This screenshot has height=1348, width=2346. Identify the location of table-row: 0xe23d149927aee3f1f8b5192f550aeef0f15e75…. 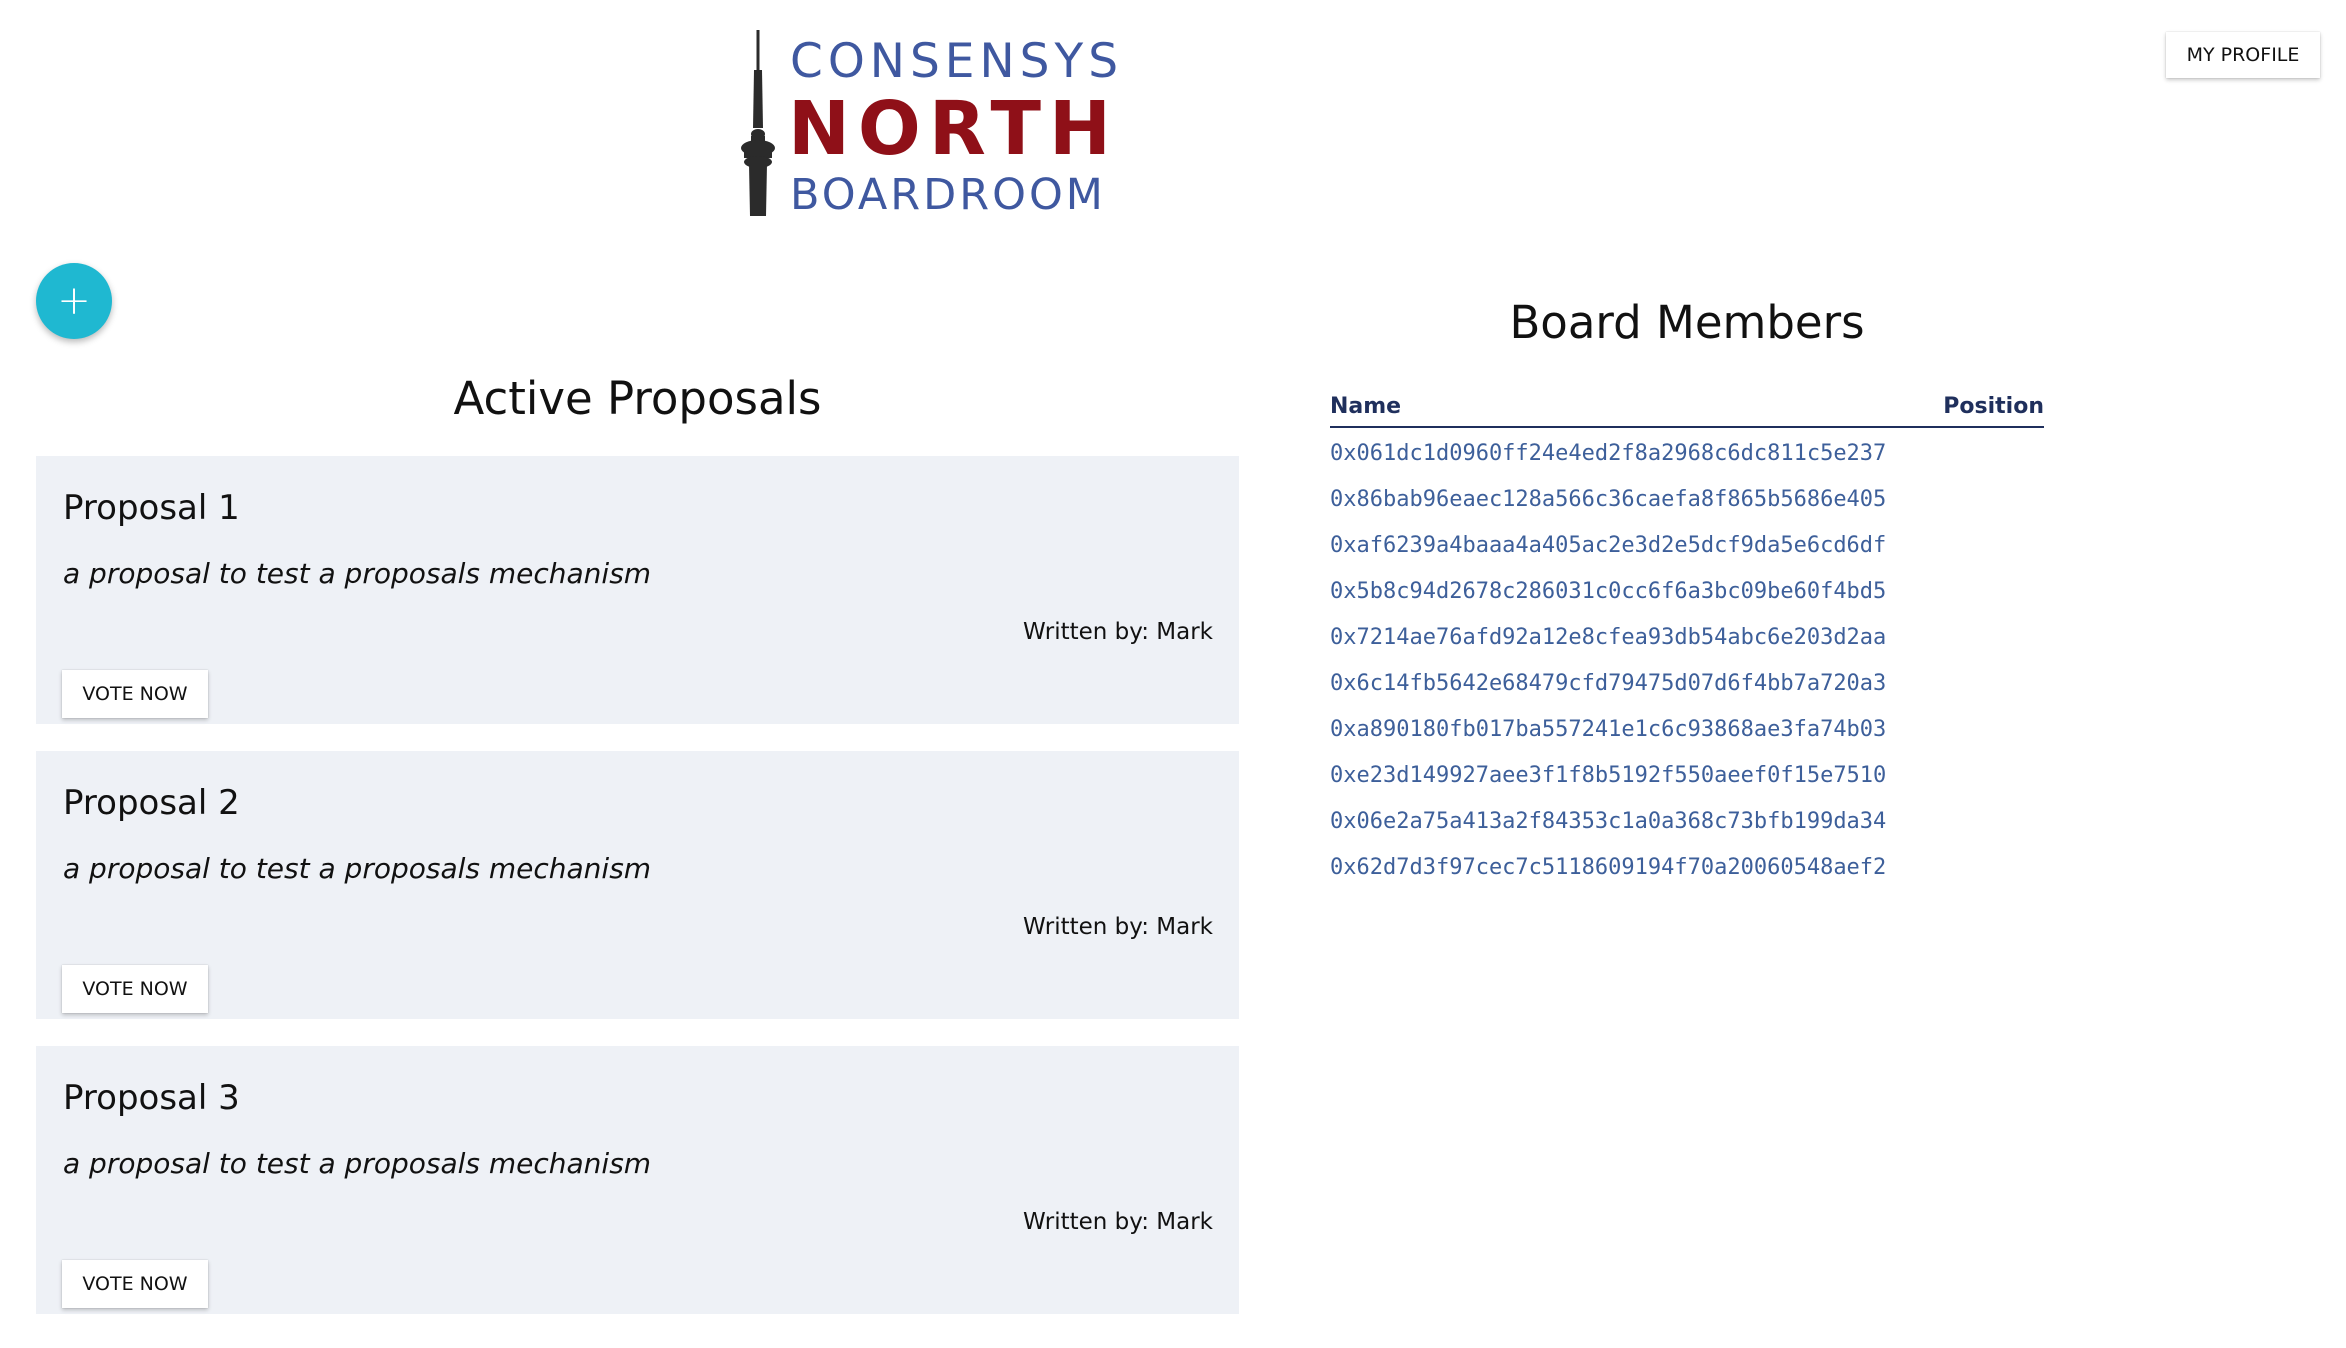
(1608, 775).